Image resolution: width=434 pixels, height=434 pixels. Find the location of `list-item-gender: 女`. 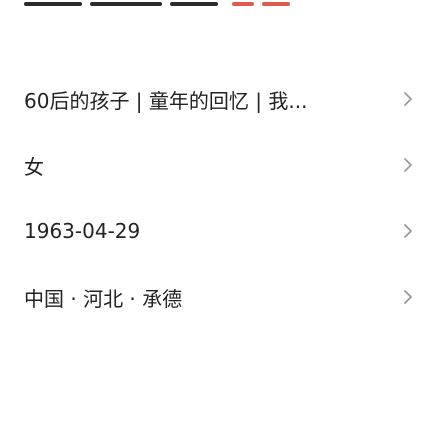

list-item-gender: 女 is located at coordinates (219, 165).